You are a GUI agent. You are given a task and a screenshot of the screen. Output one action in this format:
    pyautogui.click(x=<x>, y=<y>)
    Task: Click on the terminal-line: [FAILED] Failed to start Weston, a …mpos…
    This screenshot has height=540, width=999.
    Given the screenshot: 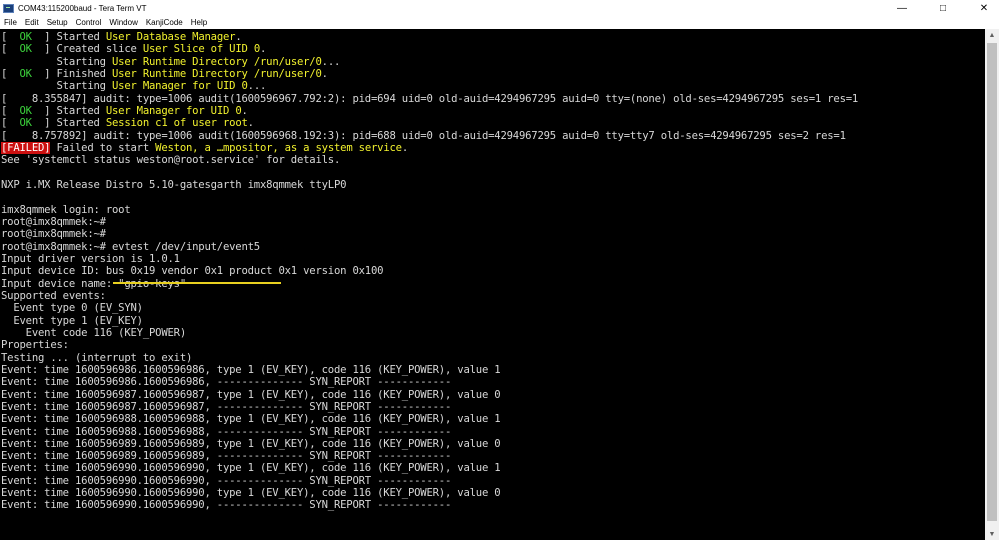 What is the action you would take?
    pyautogui.click(x=429, y=147)
    